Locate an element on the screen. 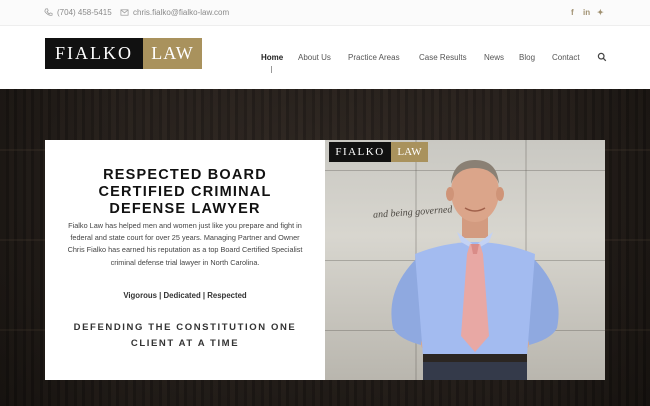 This screenshot has width=650, height=406. email-link: chris.fialko@fialko-law.com is located at coordinates (174, 12).